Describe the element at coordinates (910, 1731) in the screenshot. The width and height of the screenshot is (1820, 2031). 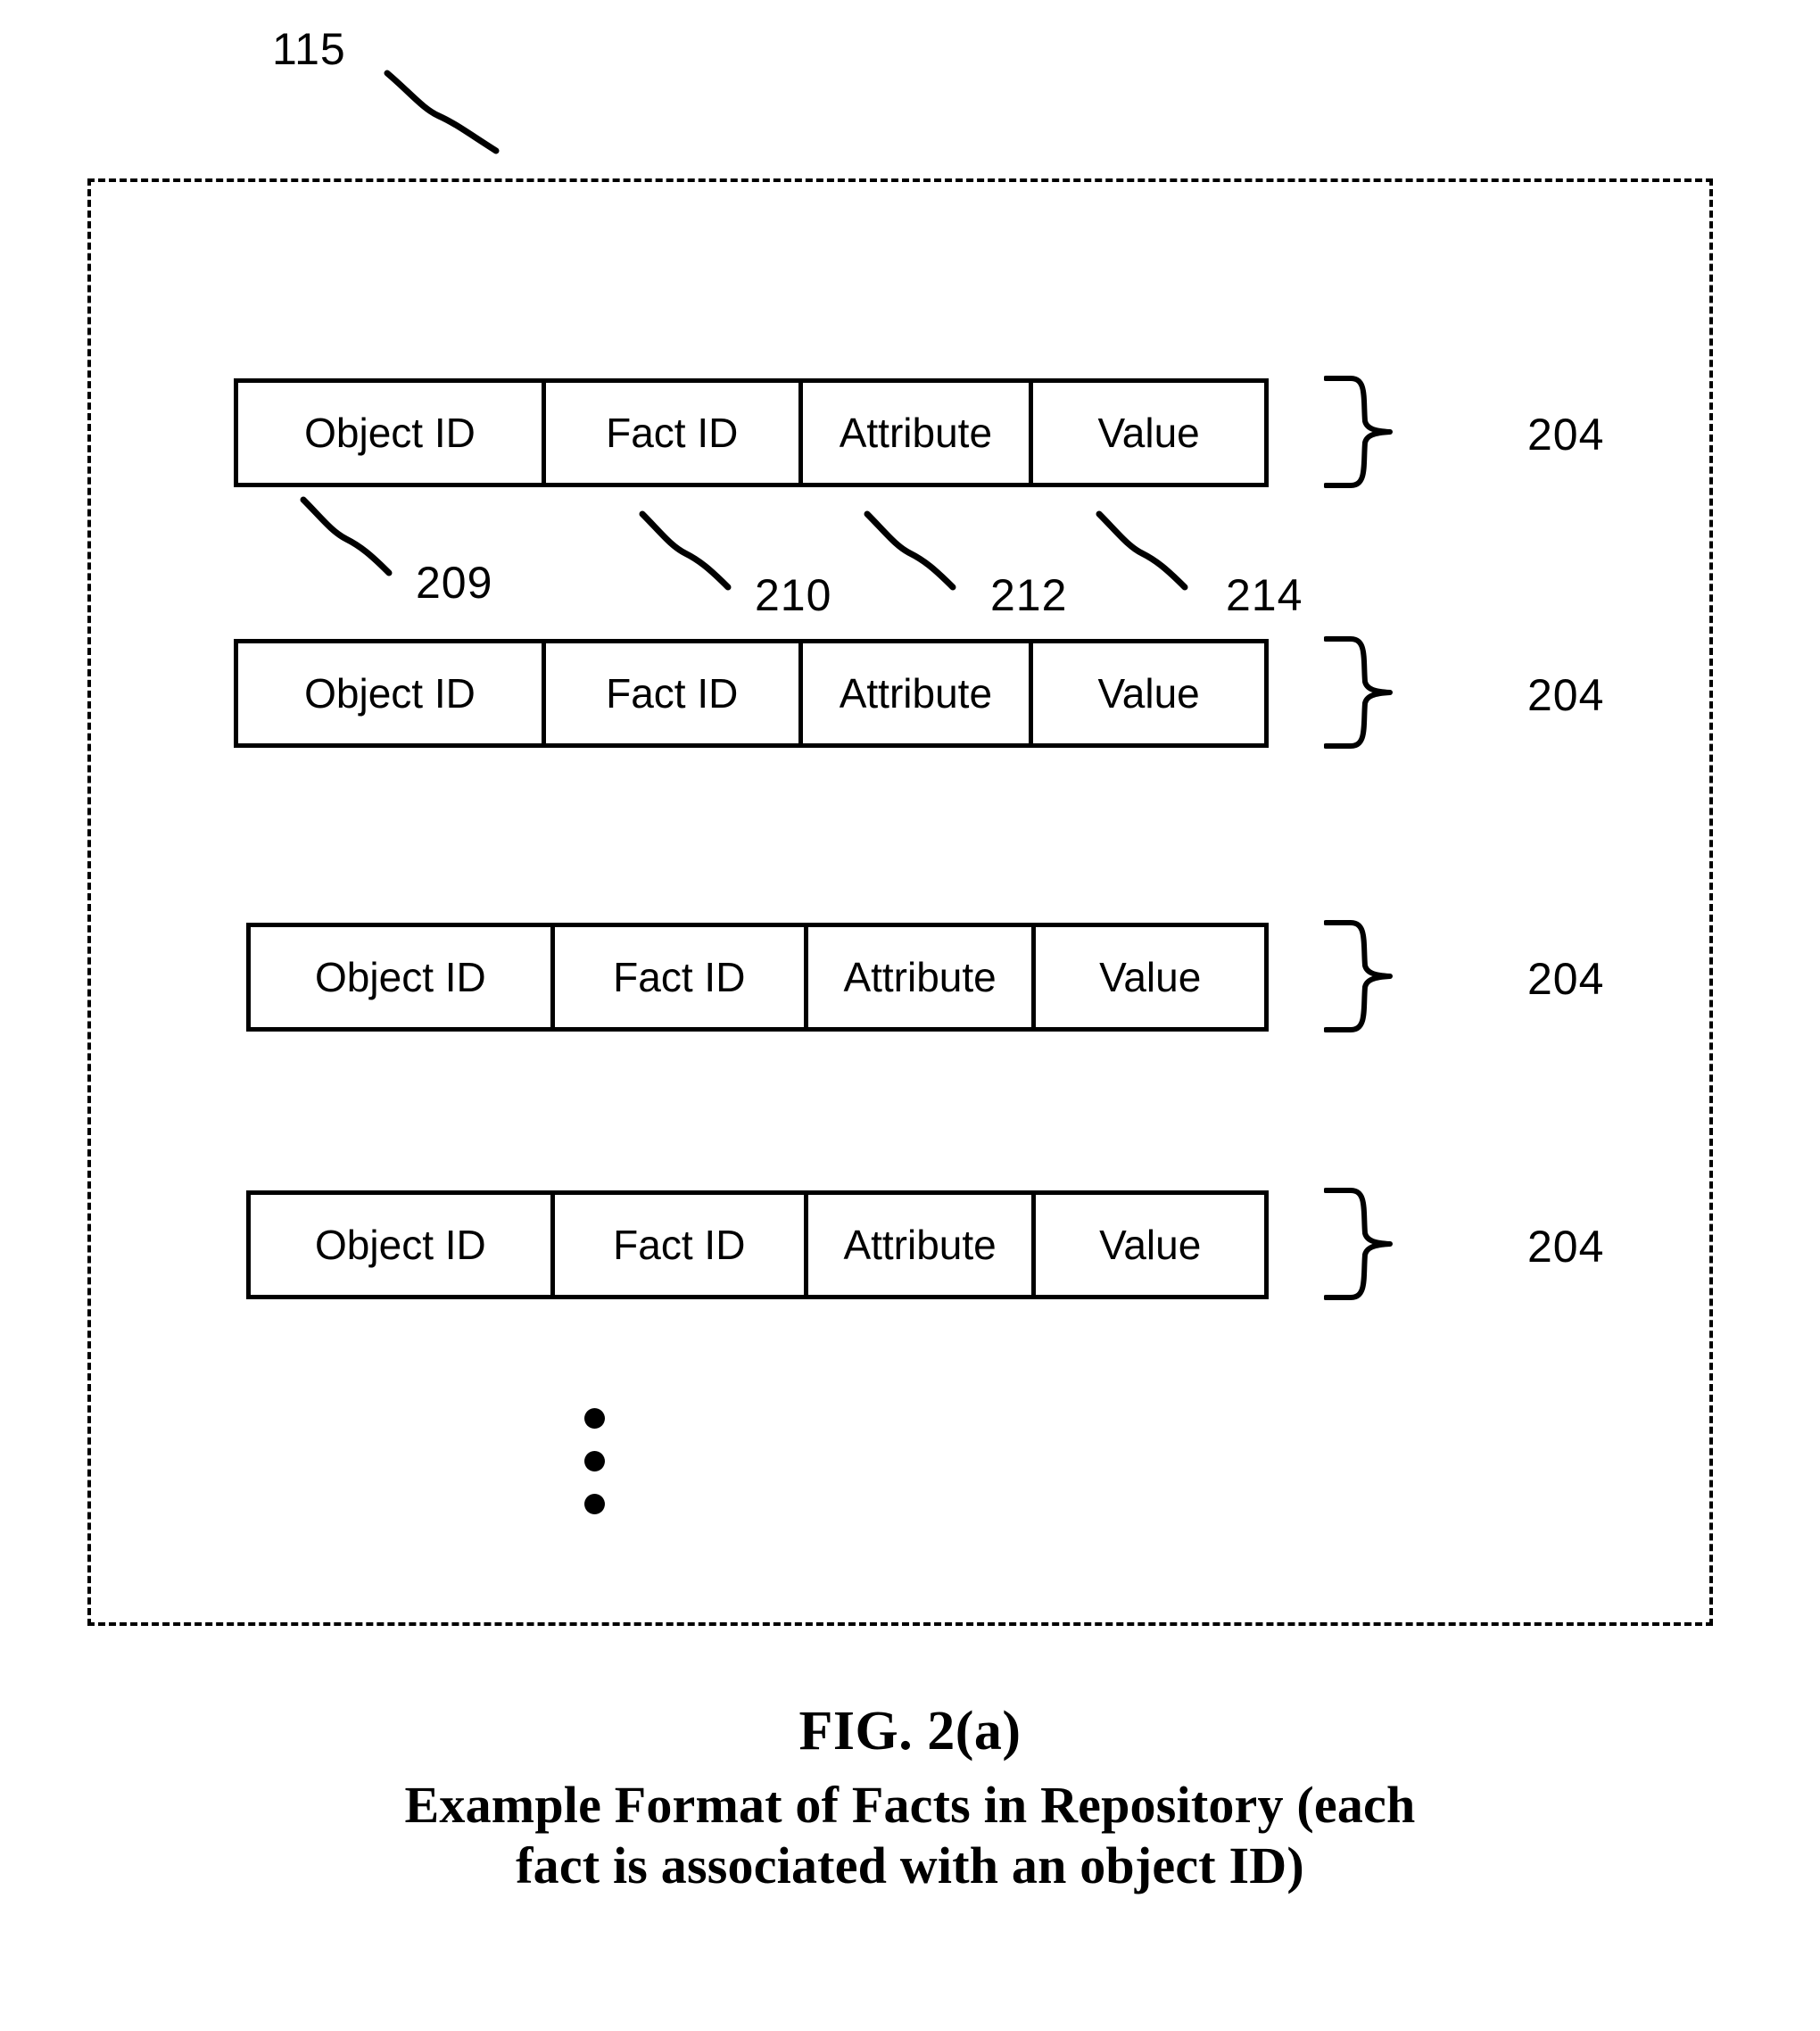
I see `figure-number: FIG. 2(a)` at that location.